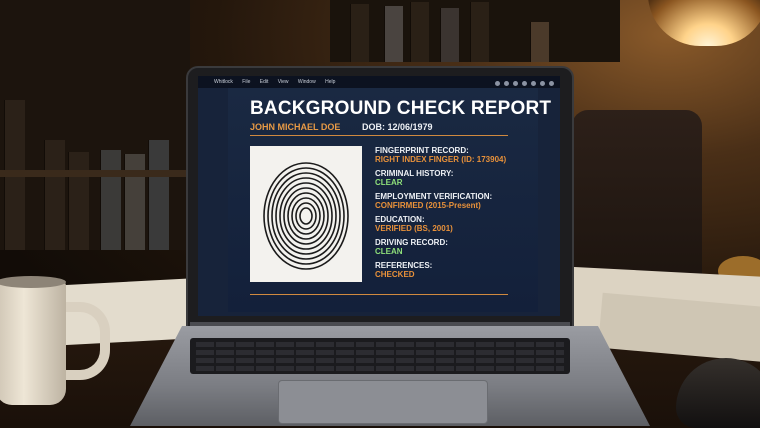 This screenshot has width=760, height=428. I want to click on menu-bar: Whitlock File Edit View Window Help, so click(379, 82).